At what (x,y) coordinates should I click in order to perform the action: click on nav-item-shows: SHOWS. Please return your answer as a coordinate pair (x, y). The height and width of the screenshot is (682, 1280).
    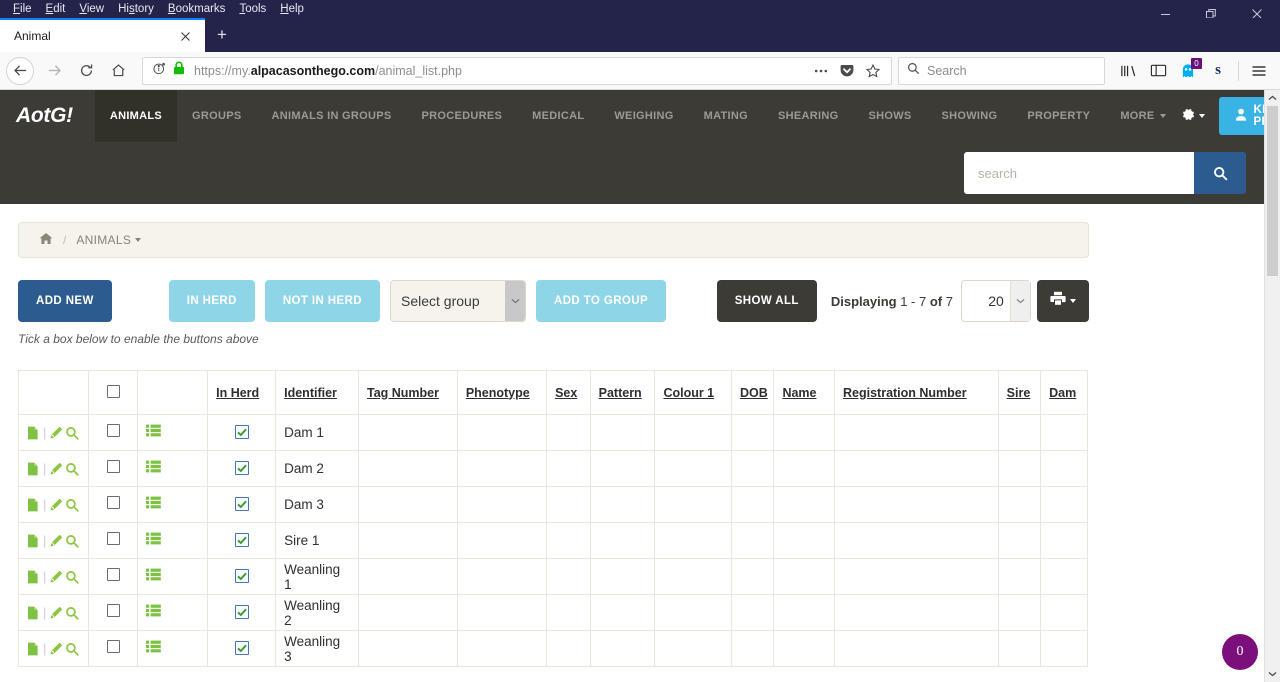
    Looking at the image, I should click on (889, 116).